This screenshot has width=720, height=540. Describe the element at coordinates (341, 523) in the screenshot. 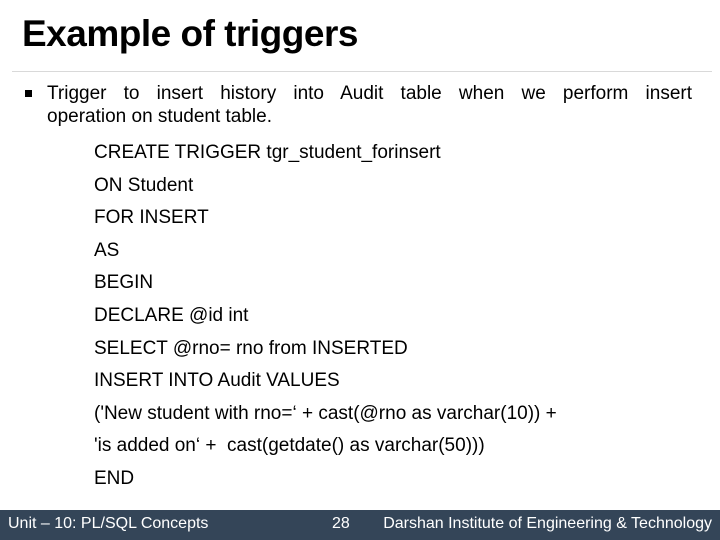

I see `page-number: 28` at that location.